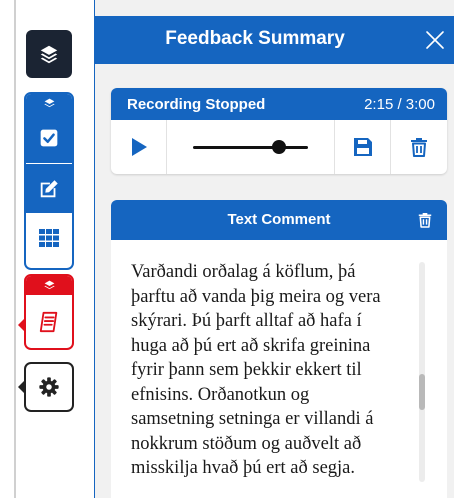  I want to click on grid-tool, so click(49, 238).